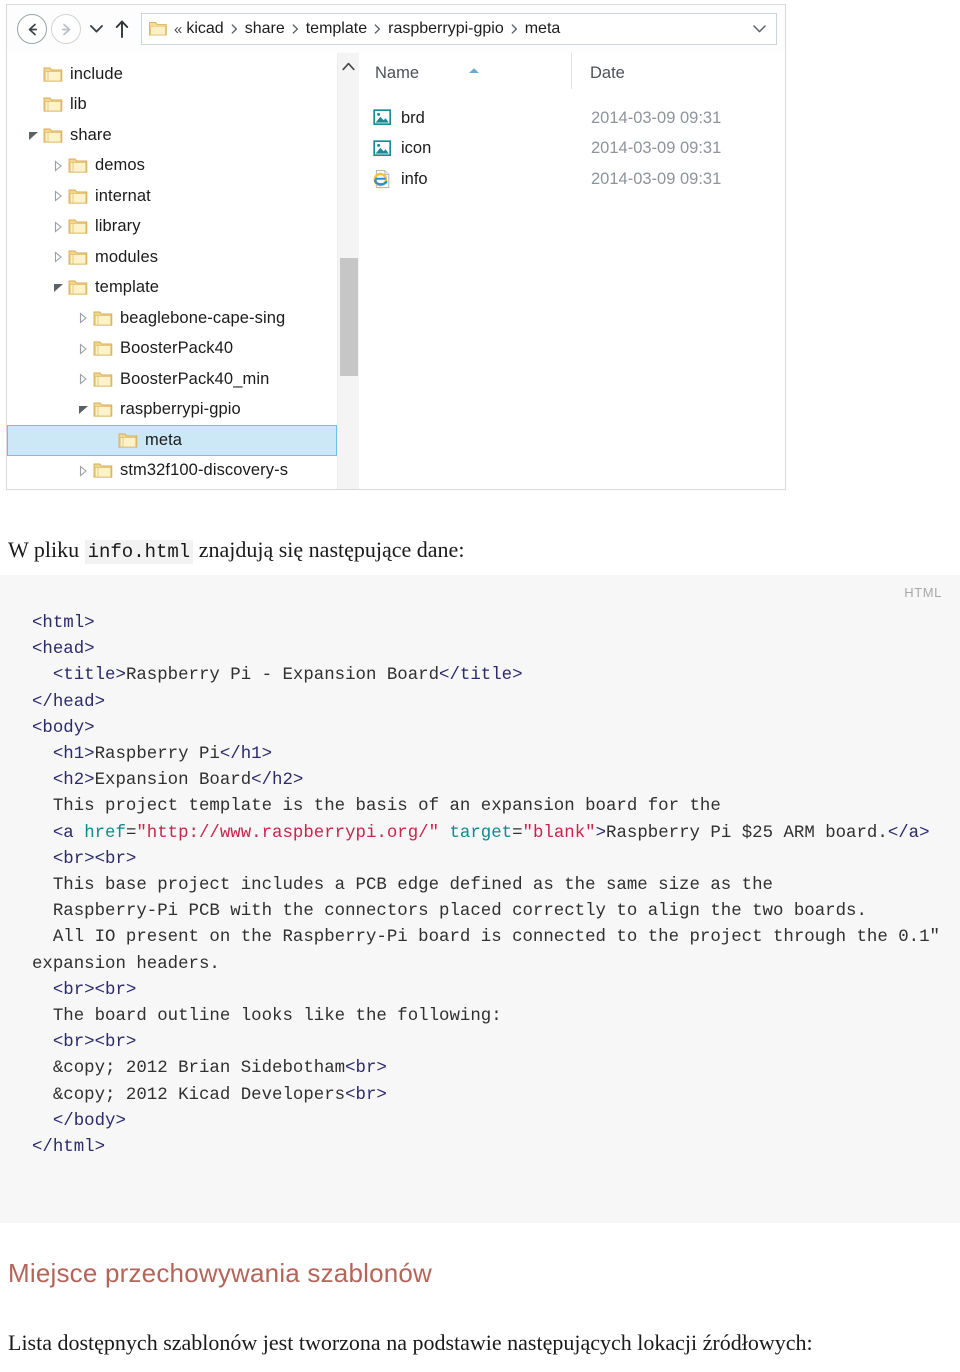  I want to click on file-list-column-headers: Name Date, so click(572, 71).